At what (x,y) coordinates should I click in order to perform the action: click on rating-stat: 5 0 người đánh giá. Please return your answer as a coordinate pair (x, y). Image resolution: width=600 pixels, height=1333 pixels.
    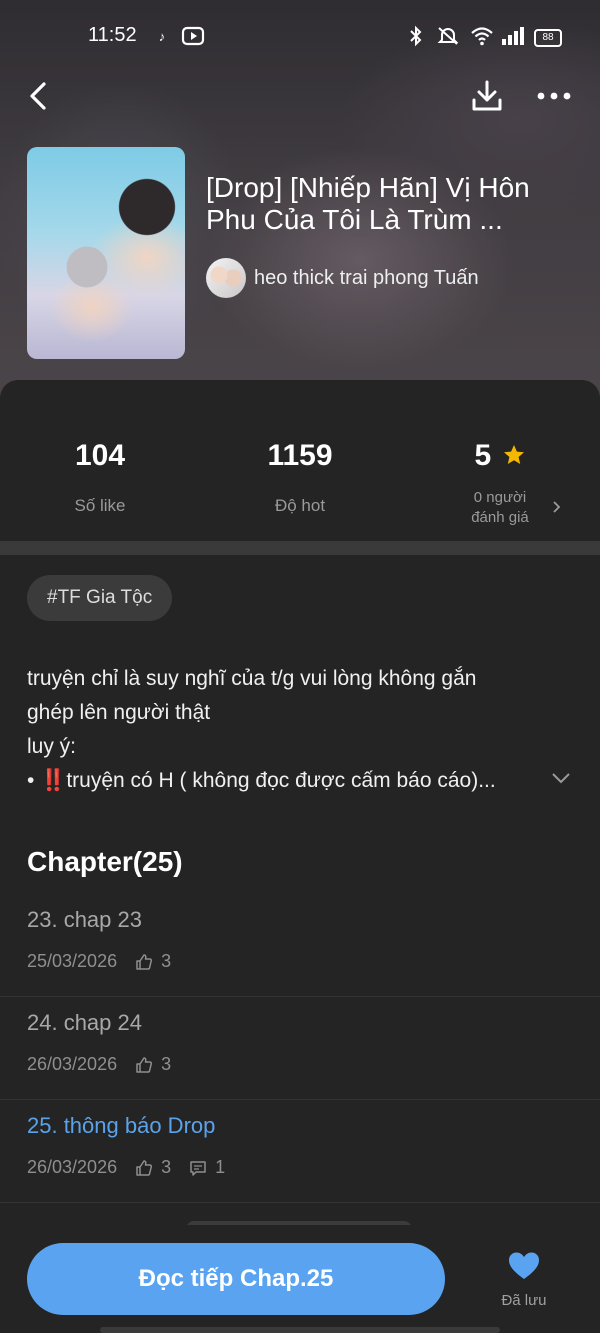
    Looking at the image, I should click on (500, 483).